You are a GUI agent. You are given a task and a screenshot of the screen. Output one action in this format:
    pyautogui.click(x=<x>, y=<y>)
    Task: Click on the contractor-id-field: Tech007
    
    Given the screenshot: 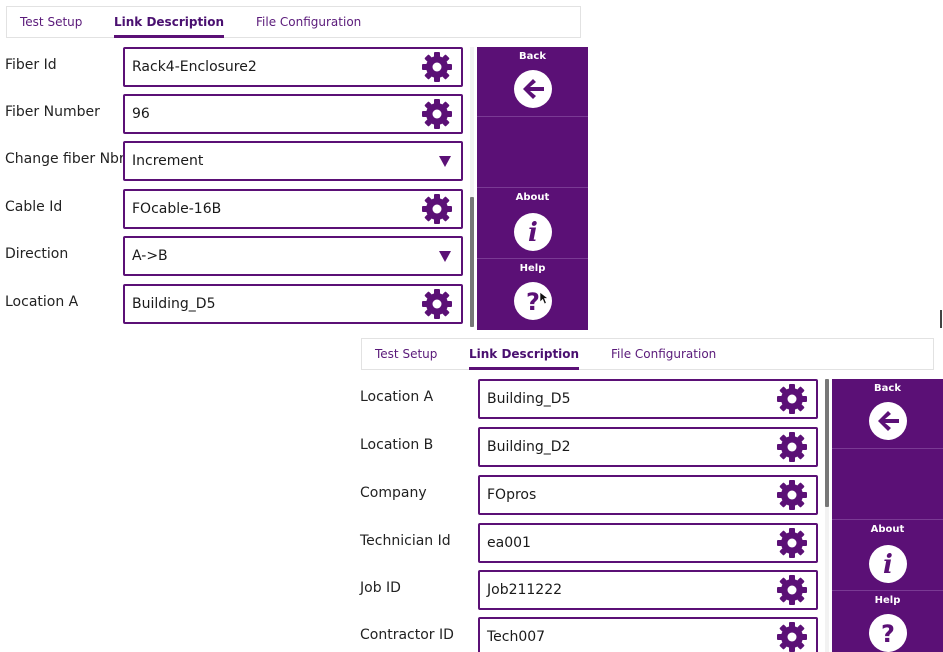 What is the action you would take?
    pyautogui.click(x=648, y=634)
    